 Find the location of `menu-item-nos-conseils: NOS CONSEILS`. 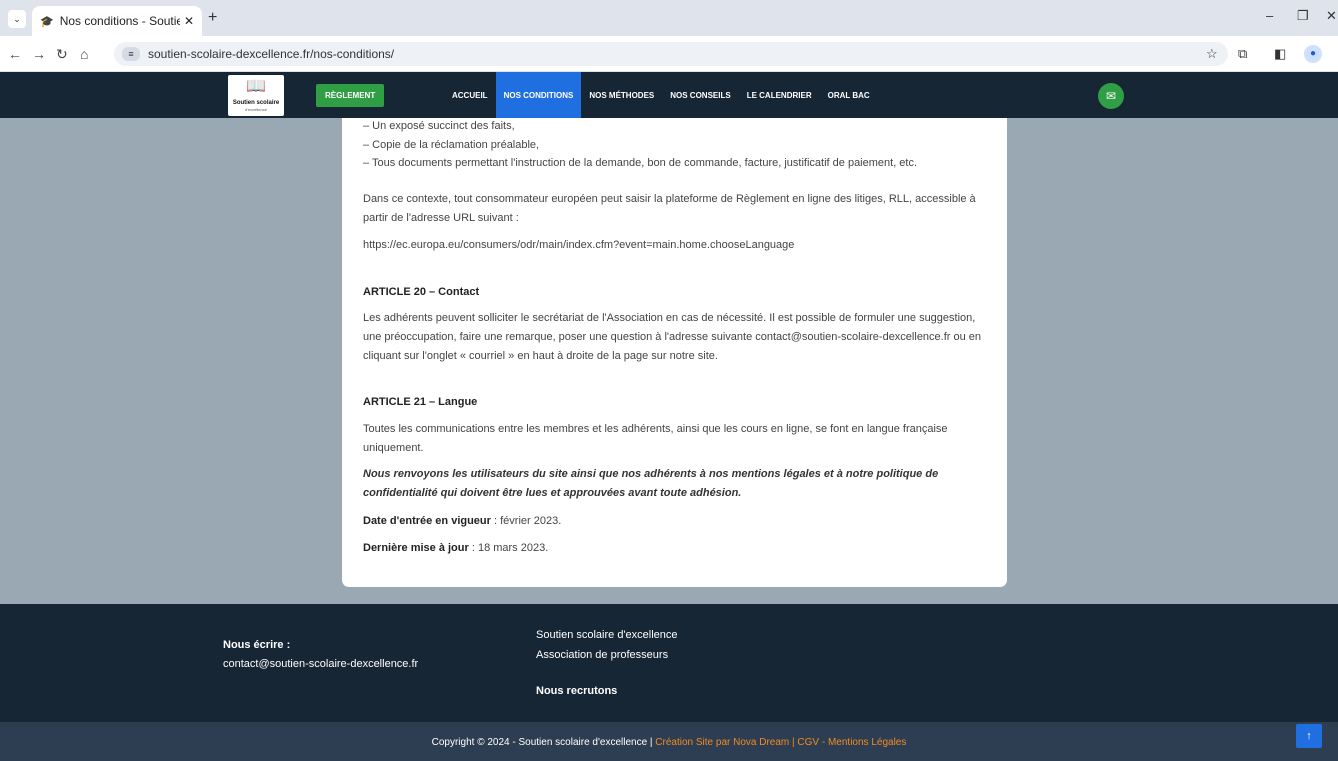

menu-item-nos-conseils: NOS CONSEILS is located at coordinates (700, 95).